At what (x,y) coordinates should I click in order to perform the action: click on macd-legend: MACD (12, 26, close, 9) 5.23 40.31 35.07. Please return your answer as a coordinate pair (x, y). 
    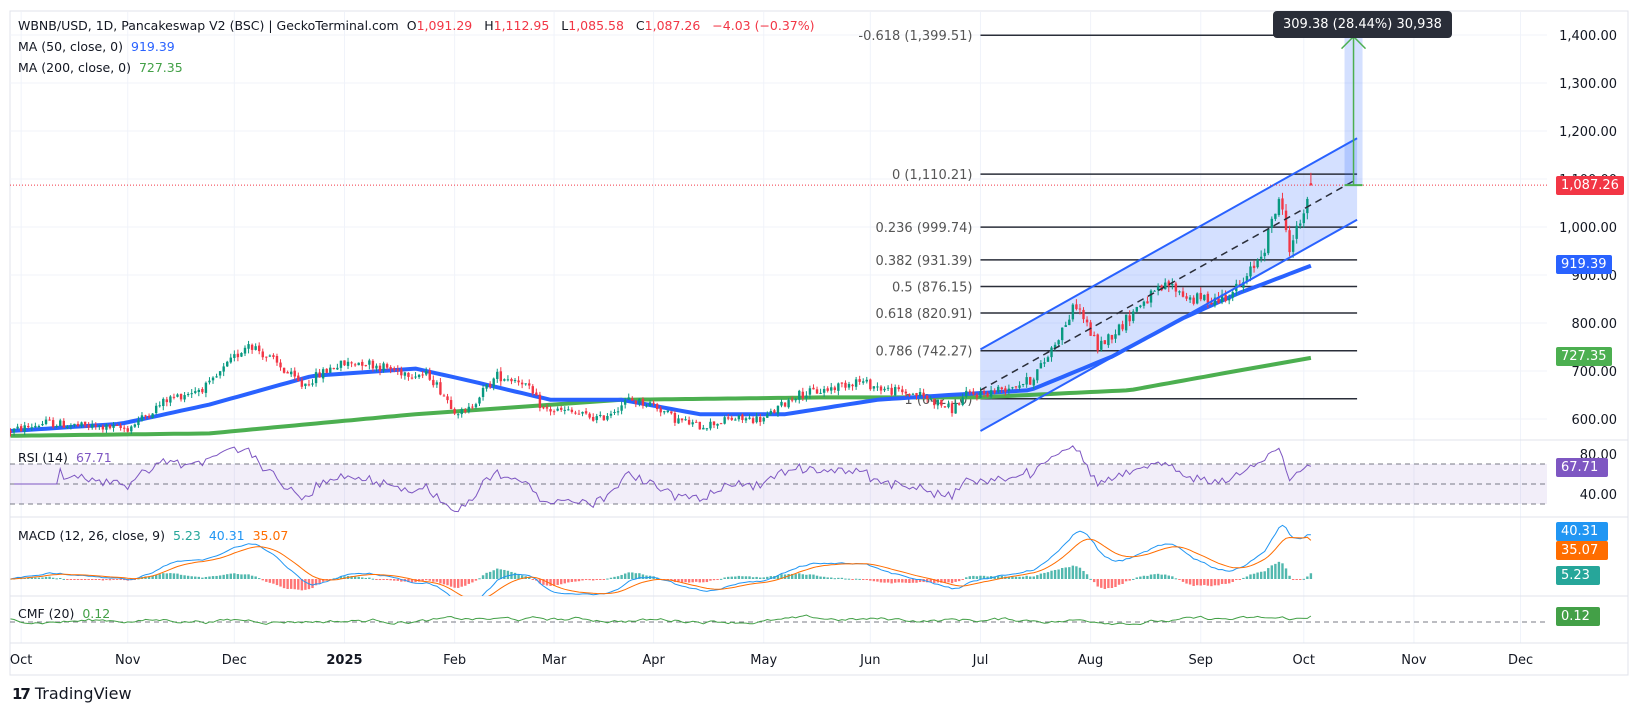
    Looking at the image, I should click on (155, 535).